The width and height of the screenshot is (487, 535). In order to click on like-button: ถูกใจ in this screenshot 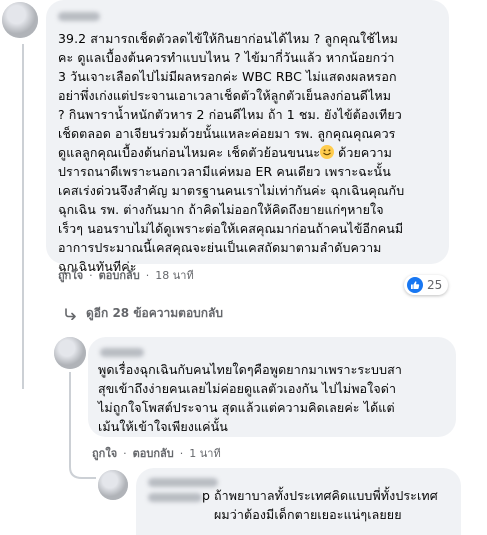, I will do `click(70, 275)`.